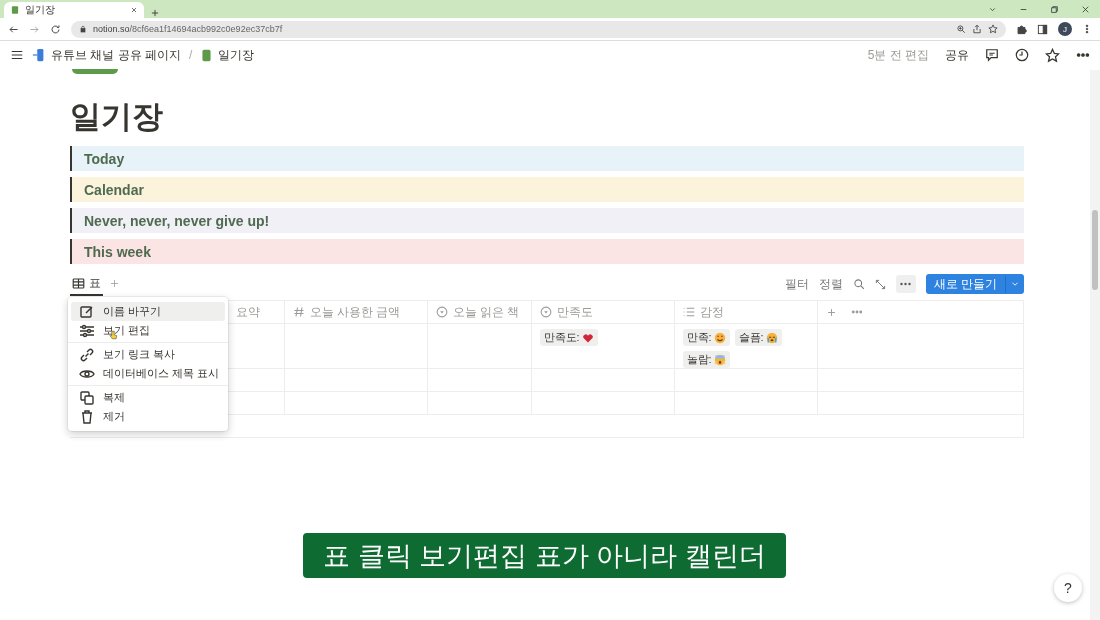 Image resolution: width=1100 pixels, height=620 pixels. What do you see at coordinates (55, 29) in the screenshot?
I see `reload-icon` at bounding box center [55, 29].